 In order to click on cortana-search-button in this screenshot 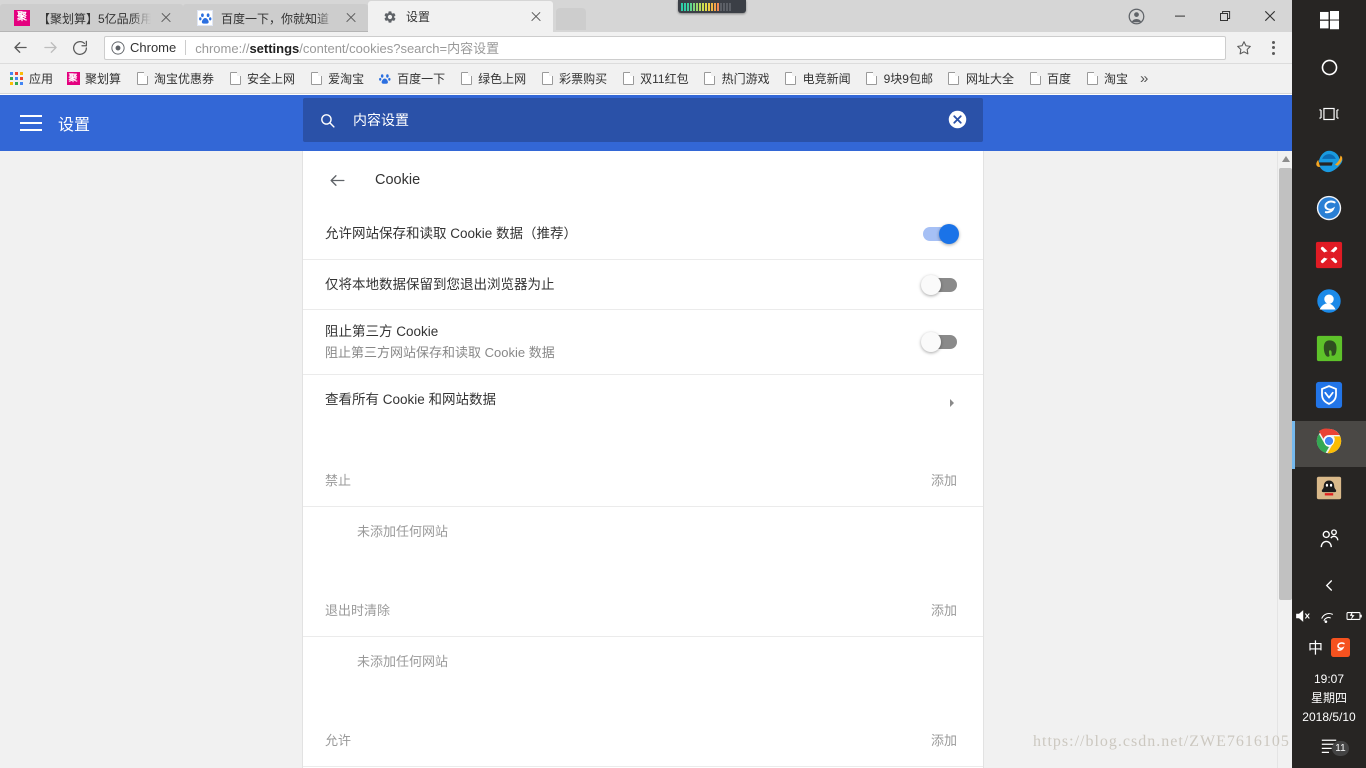, I will do `click(1329, 70)`.